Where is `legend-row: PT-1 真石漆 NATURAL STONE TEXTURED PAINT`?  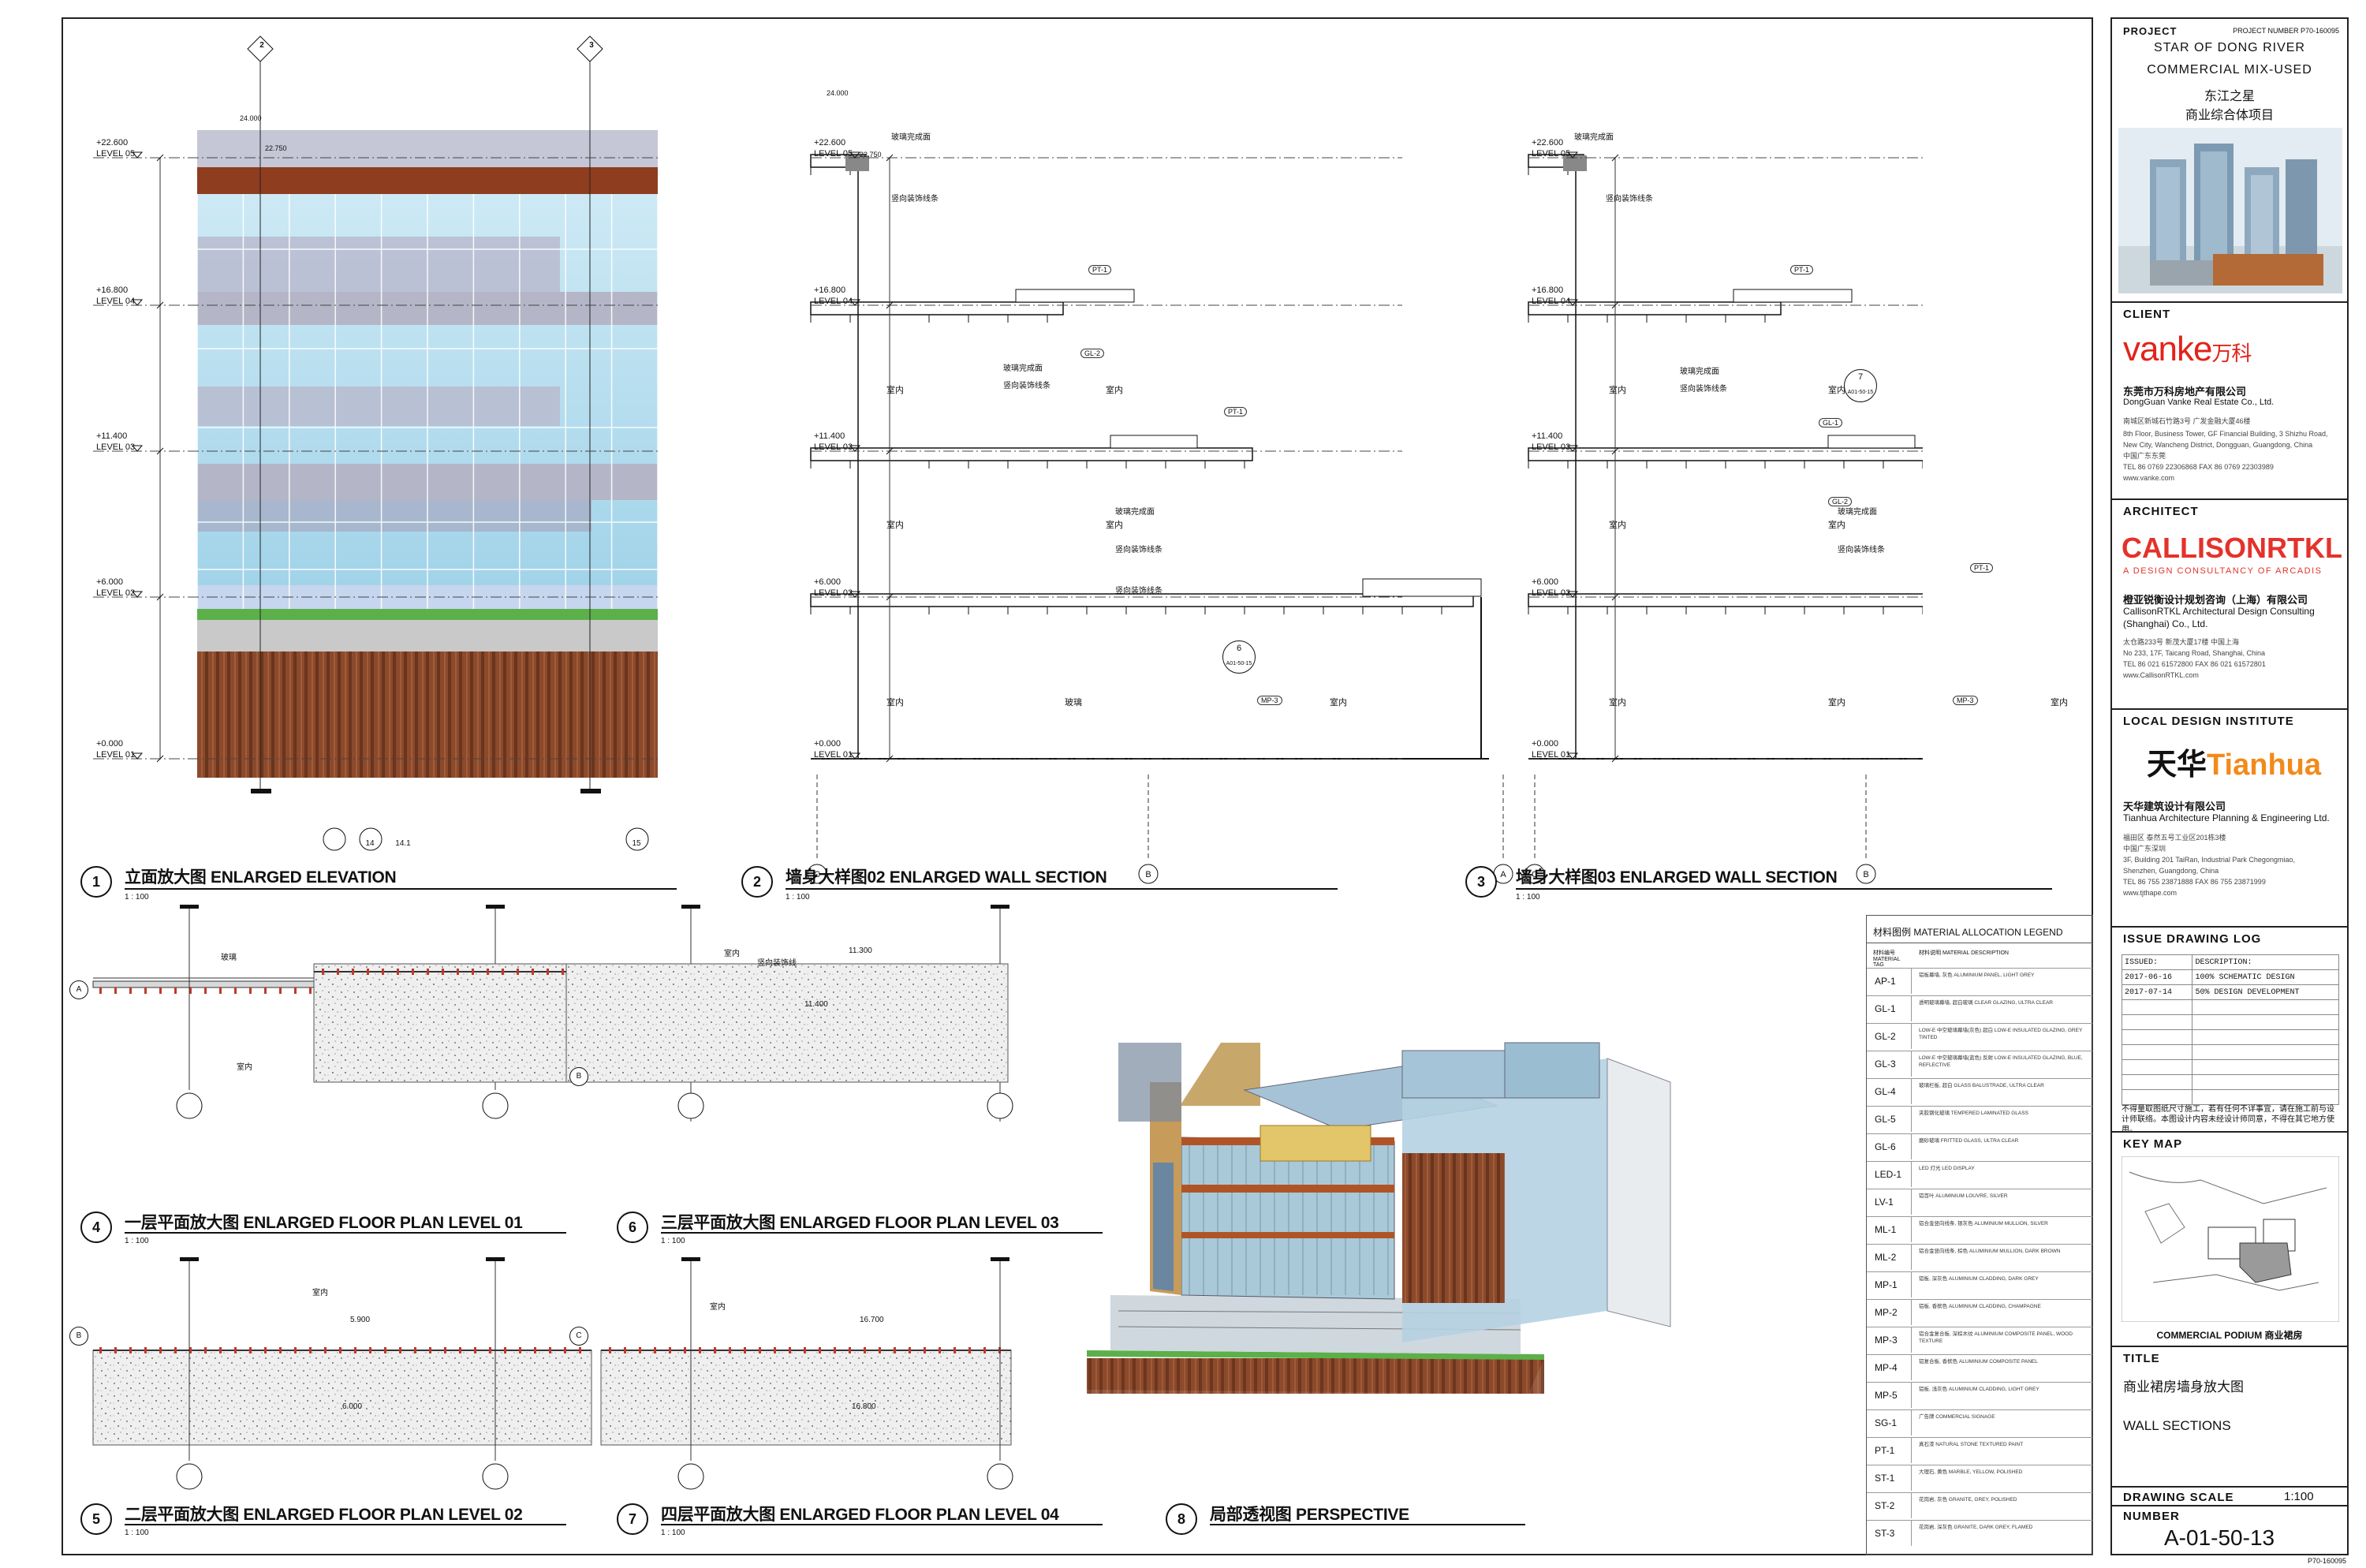 legend-row: PT-1 真石漆 NATURAL STONE TEXTURED PAINT is located at coordinates (1979, 1450).